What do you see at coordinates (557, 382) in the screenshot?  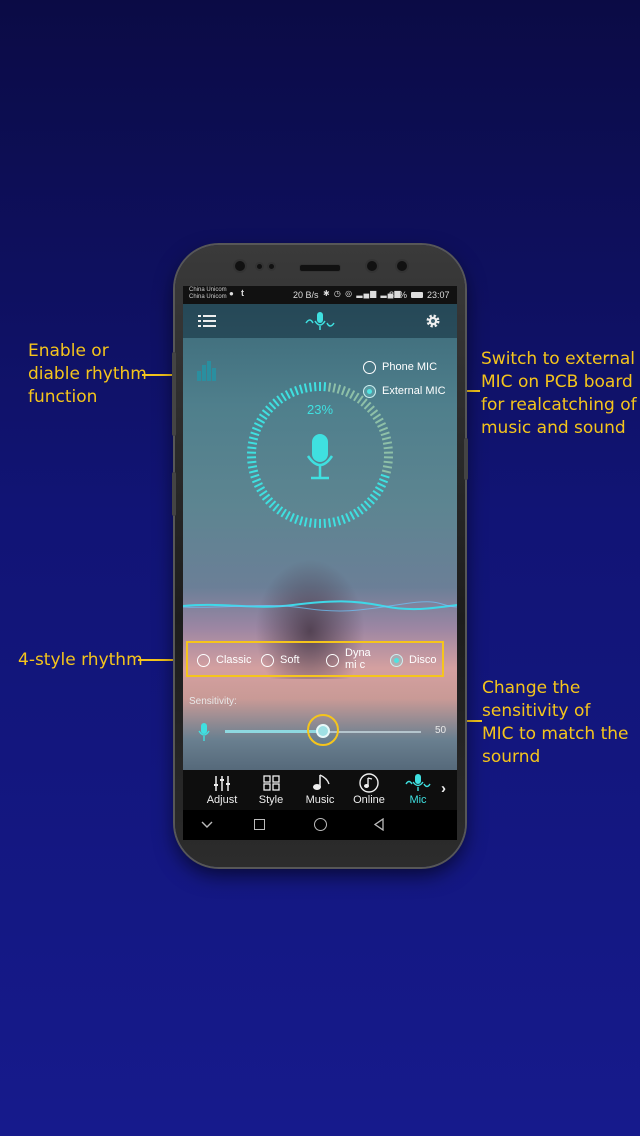 I see `annotation-line: MIC on PCB board` at bounding box center [557, 382].